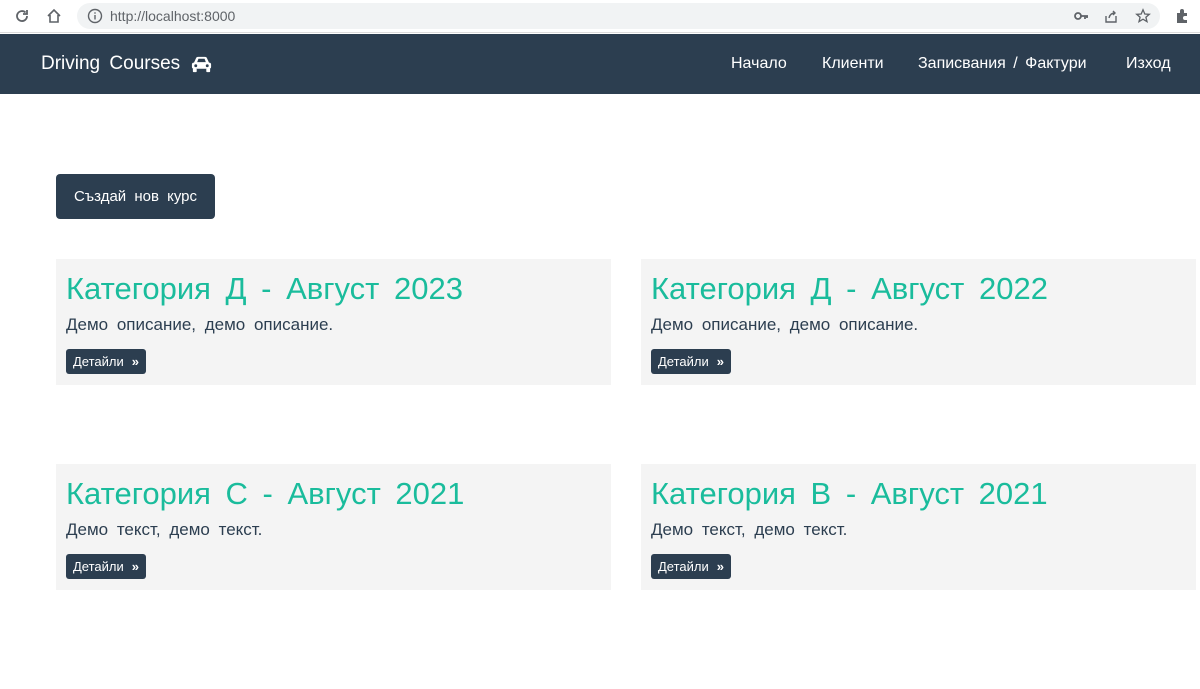 The image size is (1200, 689). What do you see at coordinates (54, 16) in the screenshot?
I see `home-icon` at bounding box center [54, 16].